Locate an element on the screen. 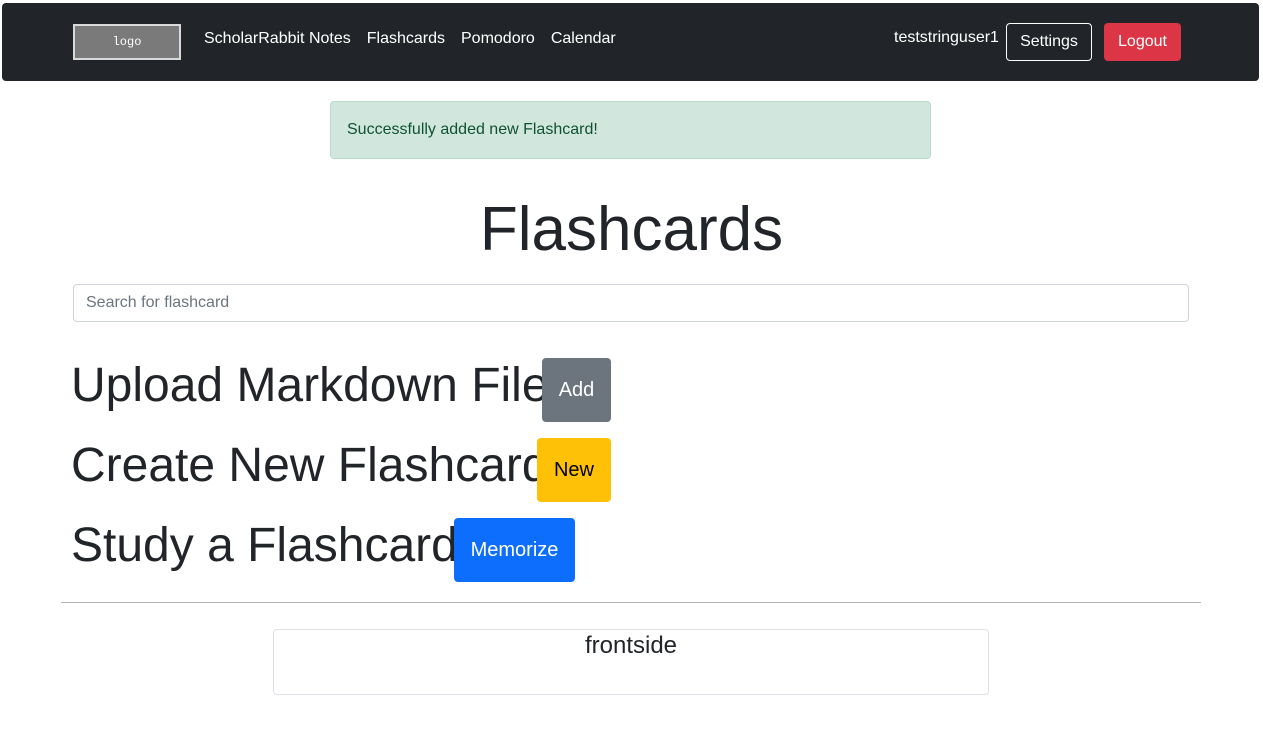 The width and height of the screenshot is (1263, 730). upload-markdown-heading: Upload Markdown File is located at coordinates (310, 385).